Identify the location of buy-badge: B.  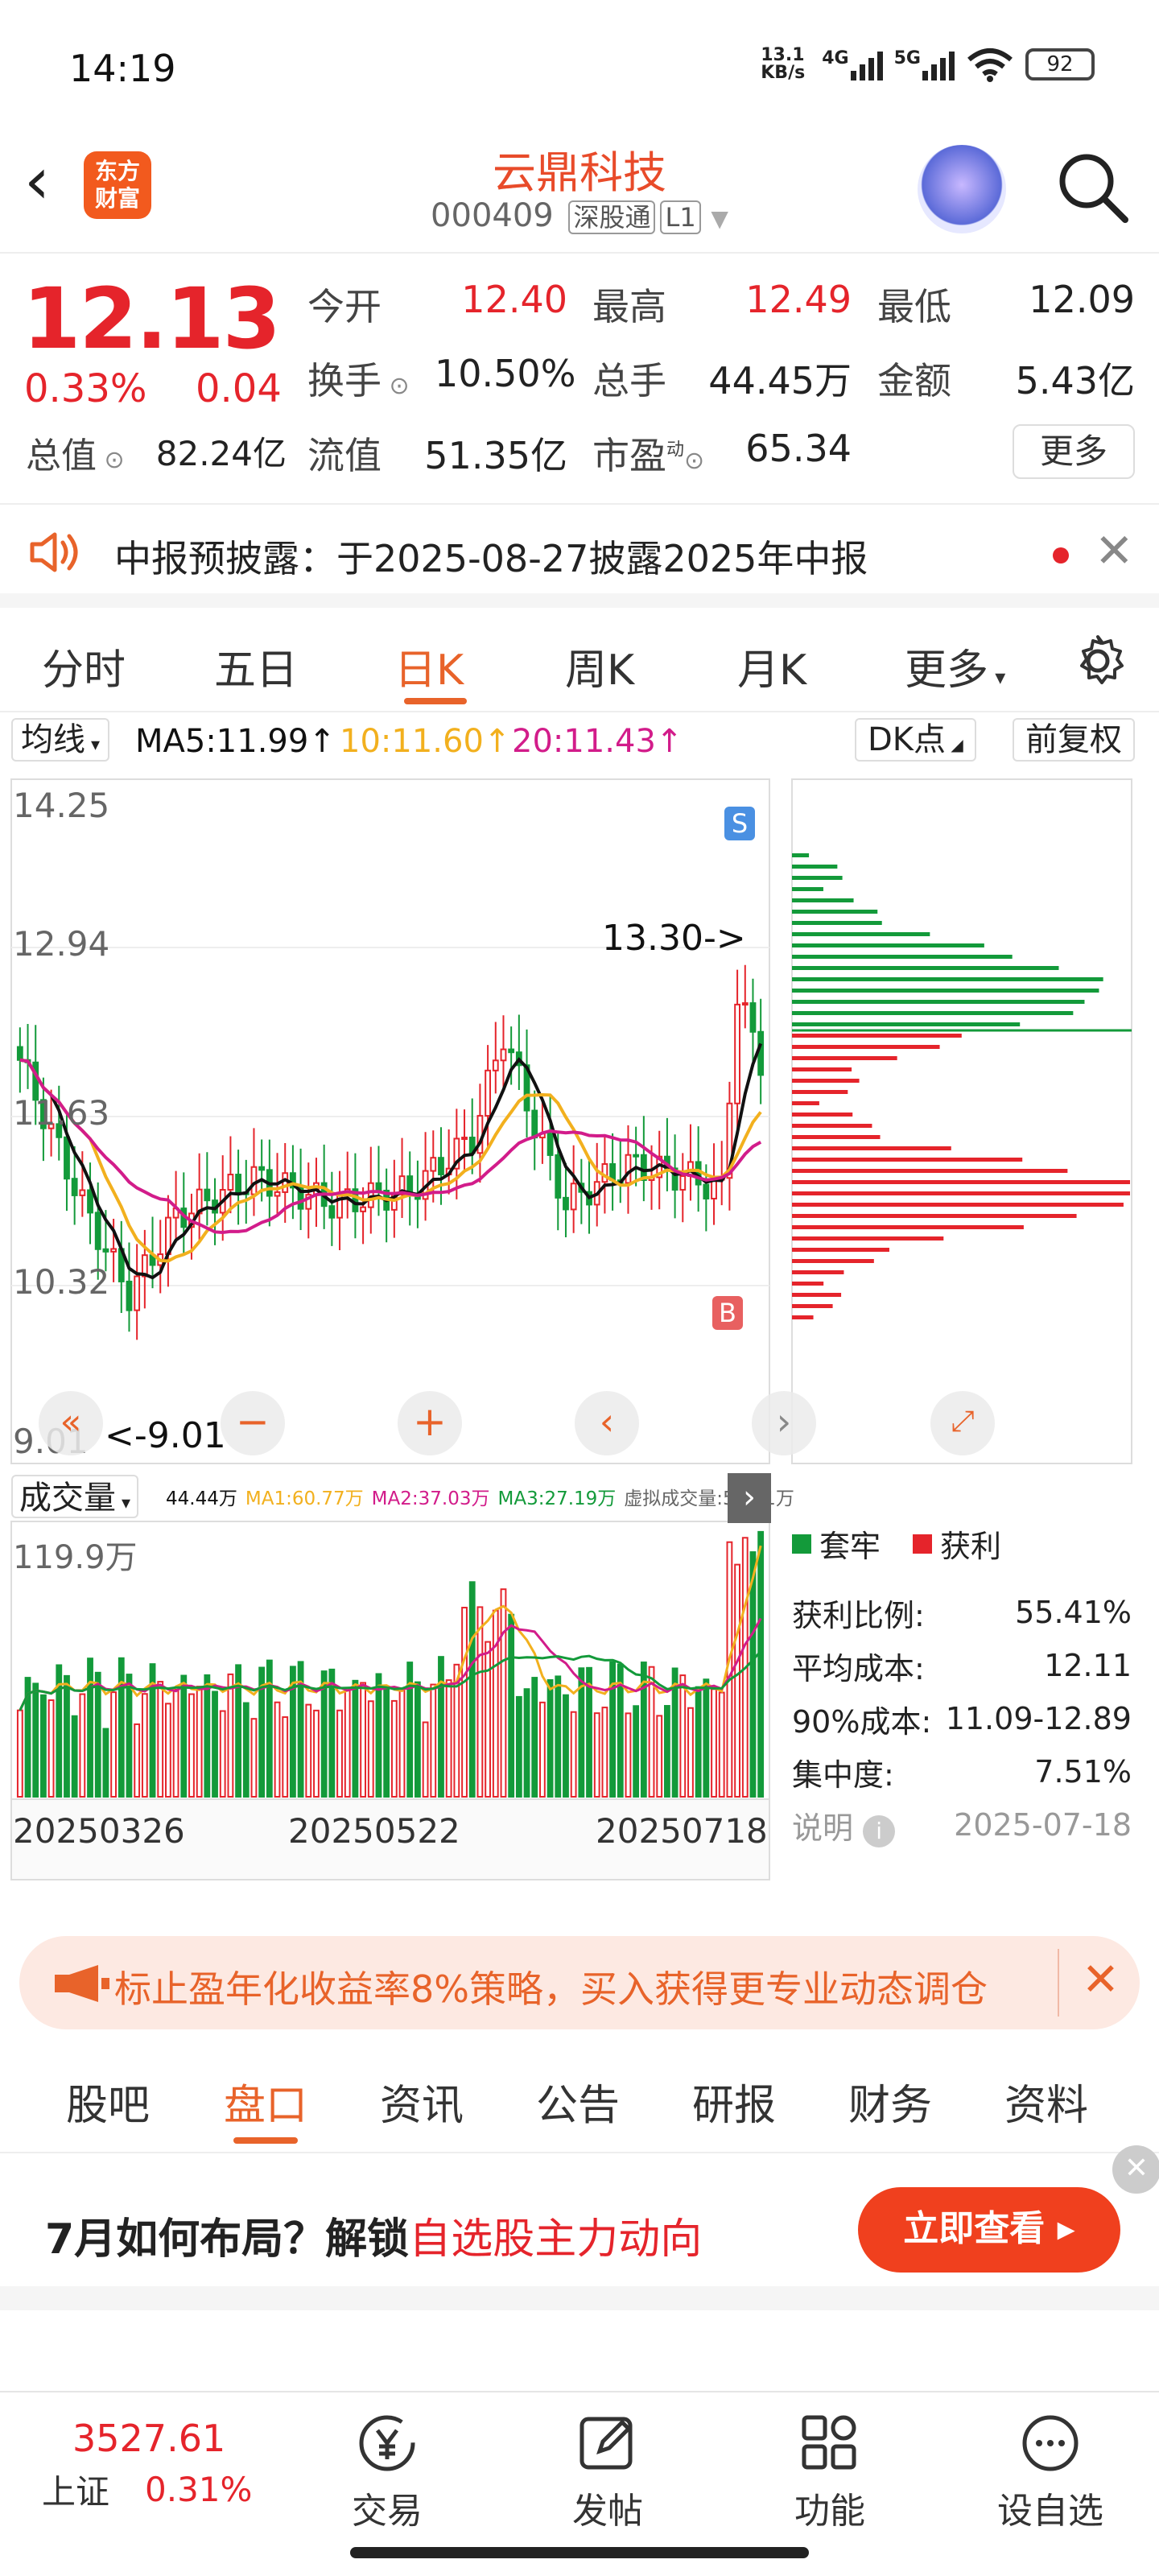
(727, 1313).